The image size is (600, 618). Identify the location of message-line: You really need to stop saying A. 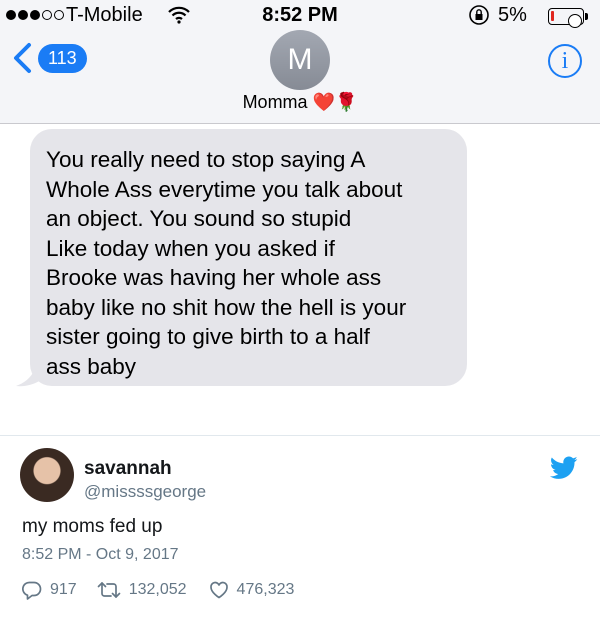
(206, 159).